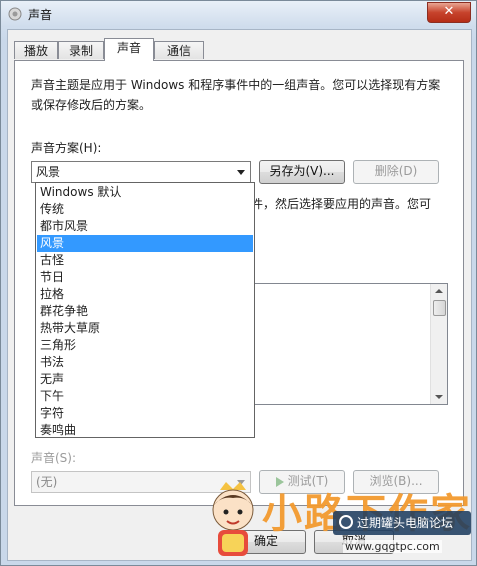 The height and width of the screenshot is (566, 477). Describe the element at coordinates (238, 14) in the screenshot. I see `title-bar: 声音 ✕` at that location.